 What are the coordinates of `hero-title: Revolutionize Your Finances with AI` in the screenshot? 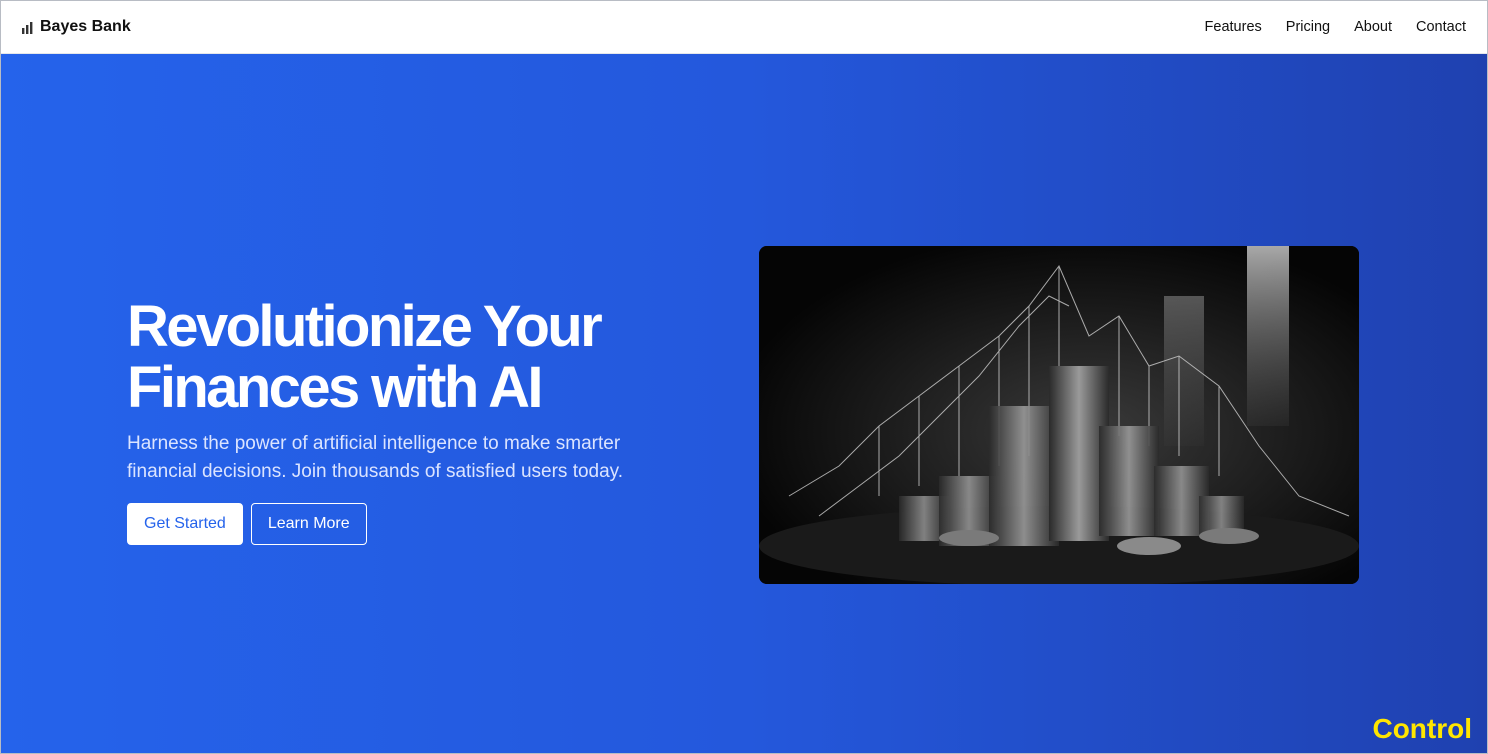 It's located at (407, 357).